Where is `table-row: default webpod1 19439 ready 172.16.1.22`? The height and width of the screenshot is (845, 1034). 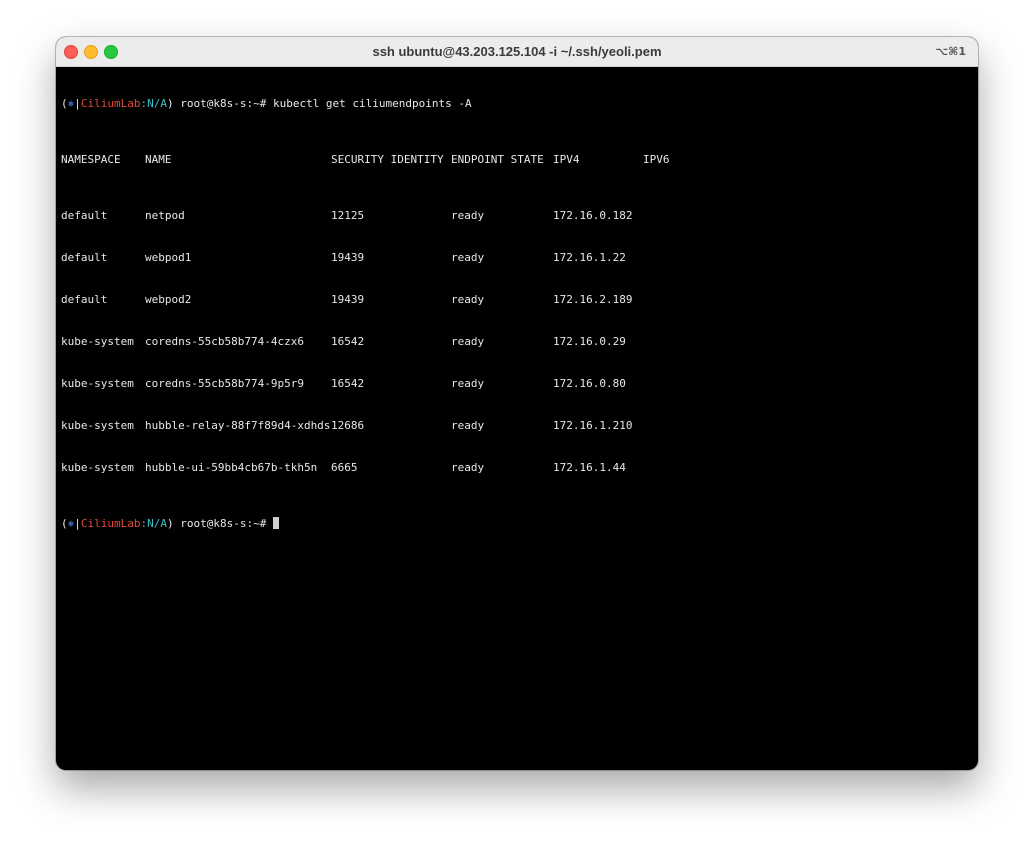
table-row: default webpod1 19439 ready 172.16.1.22 is located at coordinates (517, 258).